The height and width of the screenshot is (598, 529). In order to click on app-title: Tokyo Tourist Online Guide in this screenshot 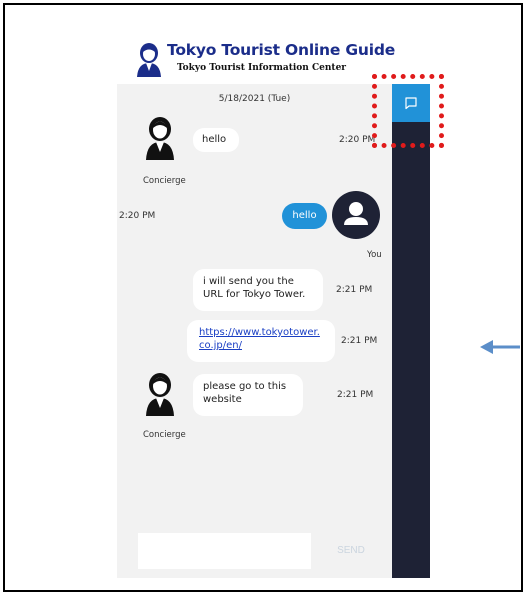, I will do `click(281, 50)`.